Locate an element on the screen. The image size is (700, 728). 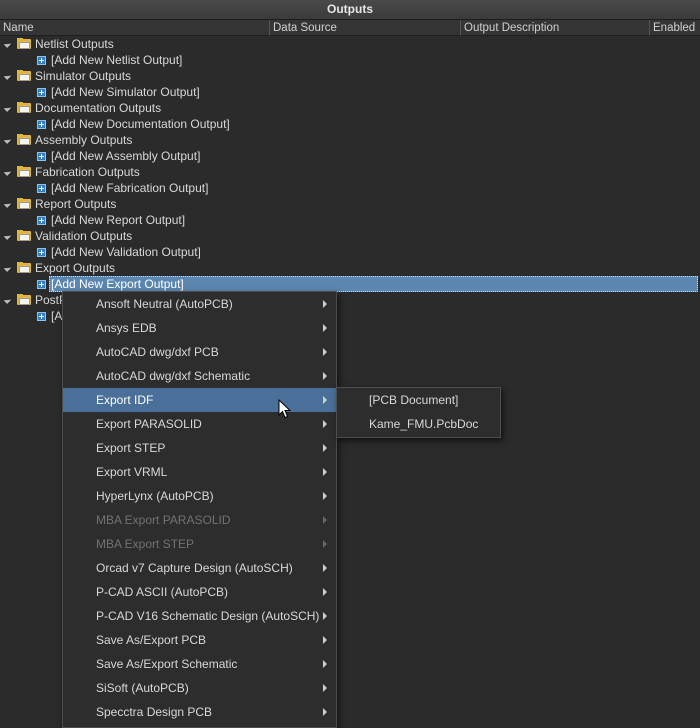
add-output-row: [Add New Report Output] is located at coordinates (350, 220).